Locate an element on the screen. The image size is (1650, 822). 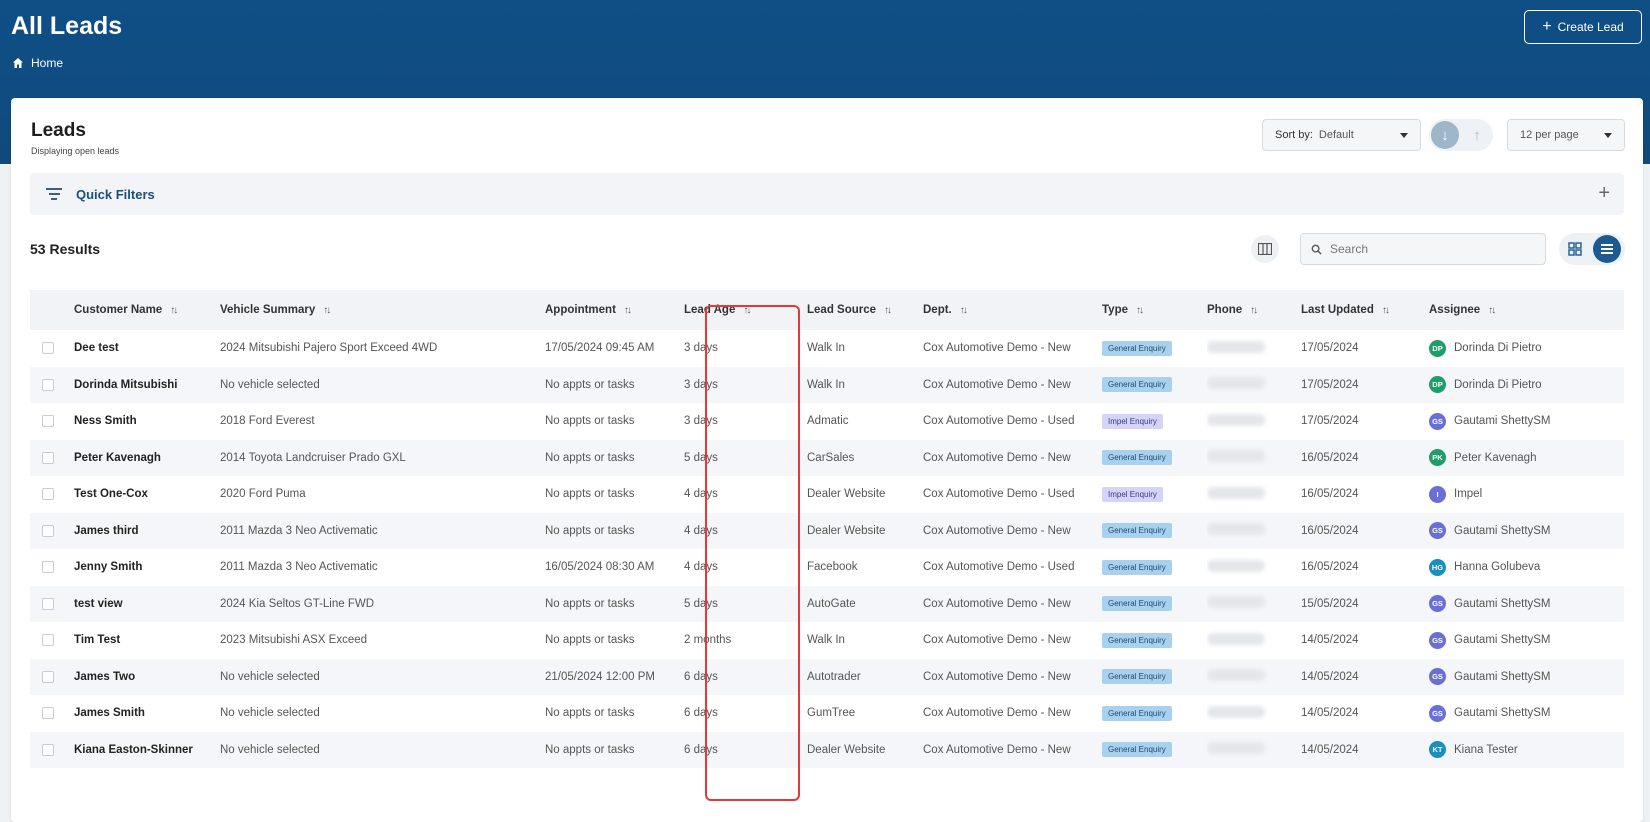
breadcrumb-home: Home is located at coordinates (47, 63).